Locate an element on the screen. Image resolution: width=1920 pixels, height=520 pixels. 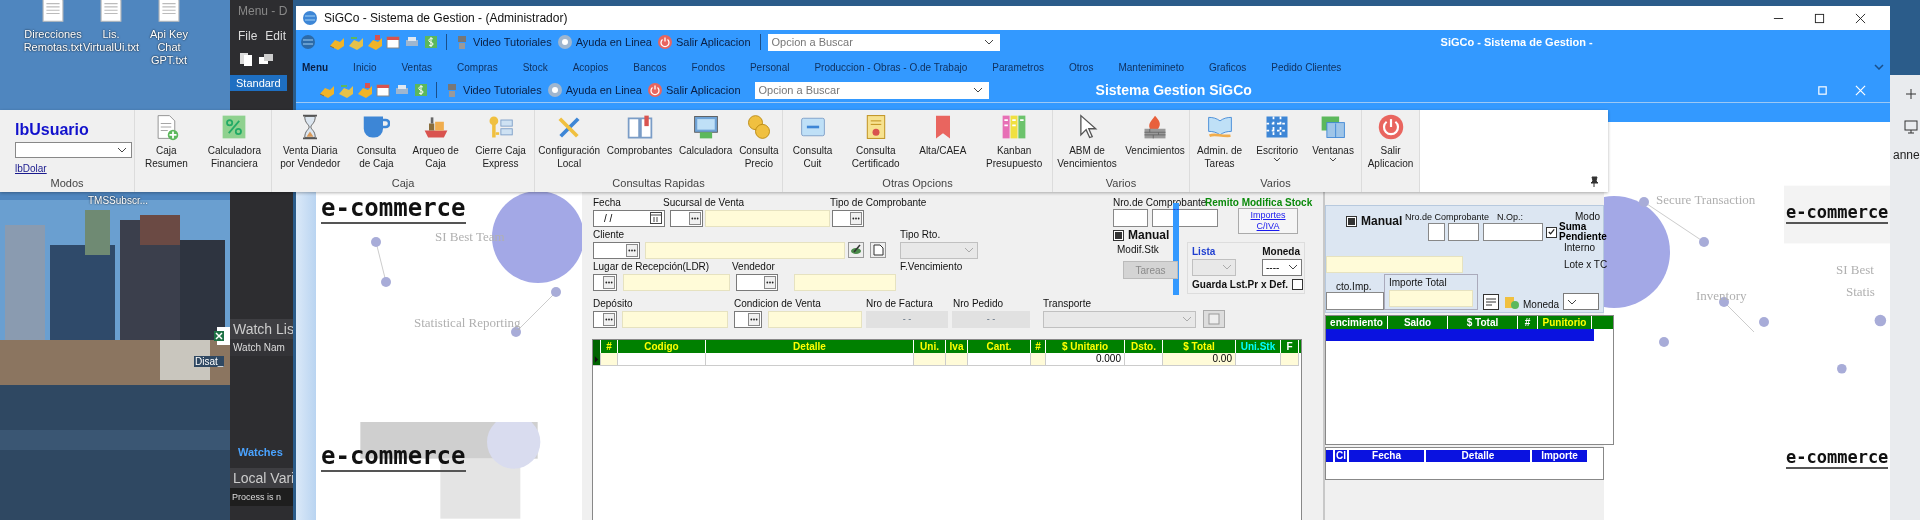
menu-item: Edit is located at coordinates (276, 36).